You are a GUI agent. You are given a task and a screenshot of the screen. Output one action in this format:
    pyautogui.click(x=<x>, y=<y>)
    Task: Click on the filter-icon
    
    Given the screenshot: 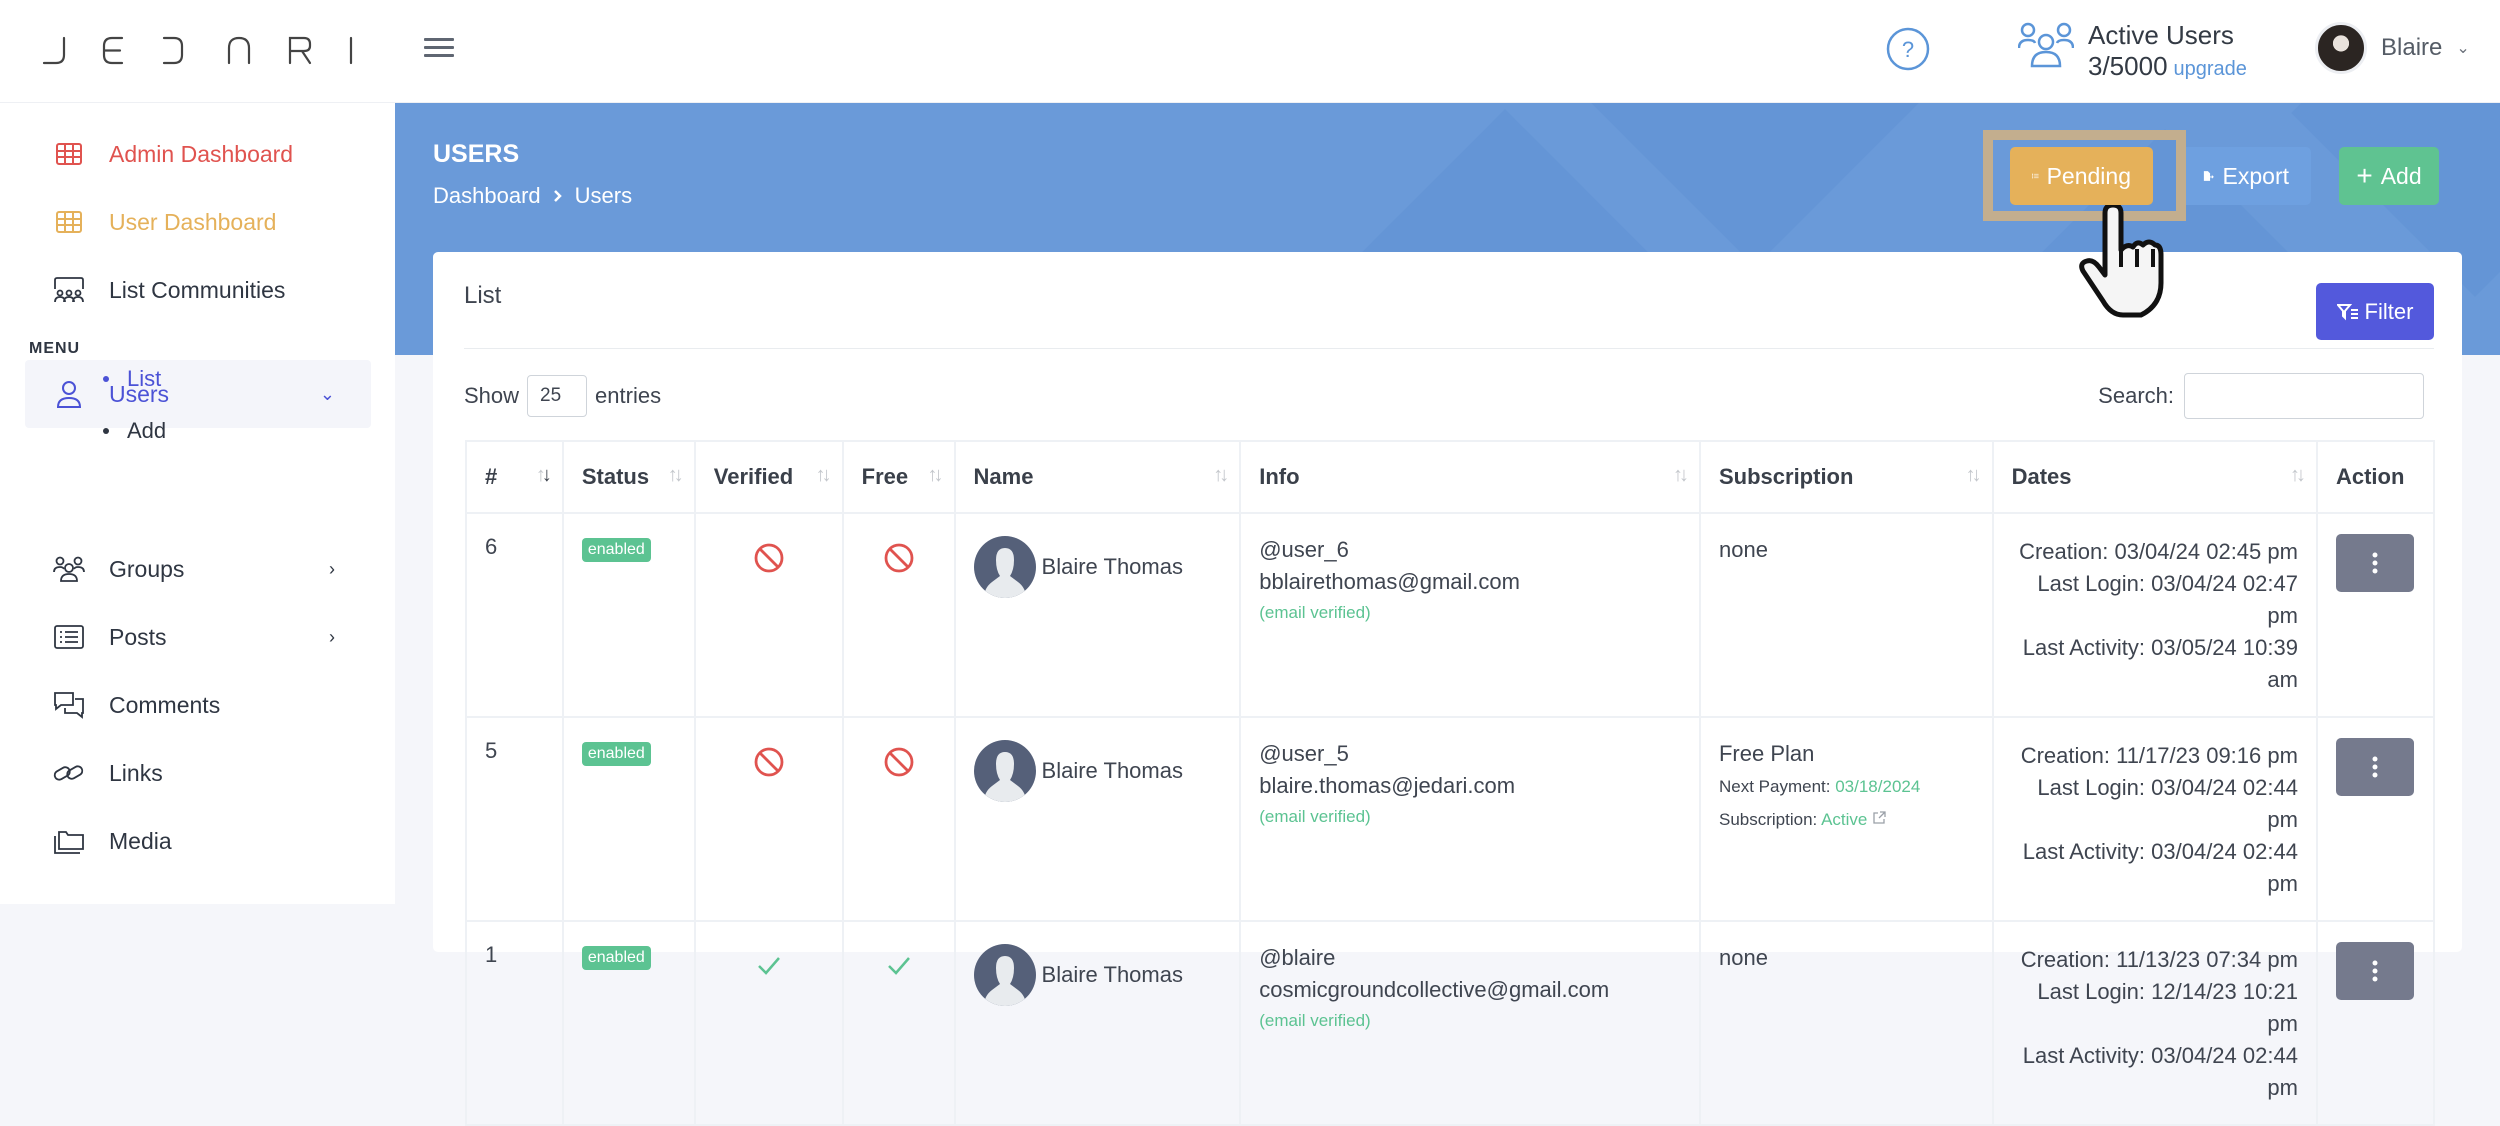 What is the action you would take?
    pyautogui.click(x=2347, y=311)
    